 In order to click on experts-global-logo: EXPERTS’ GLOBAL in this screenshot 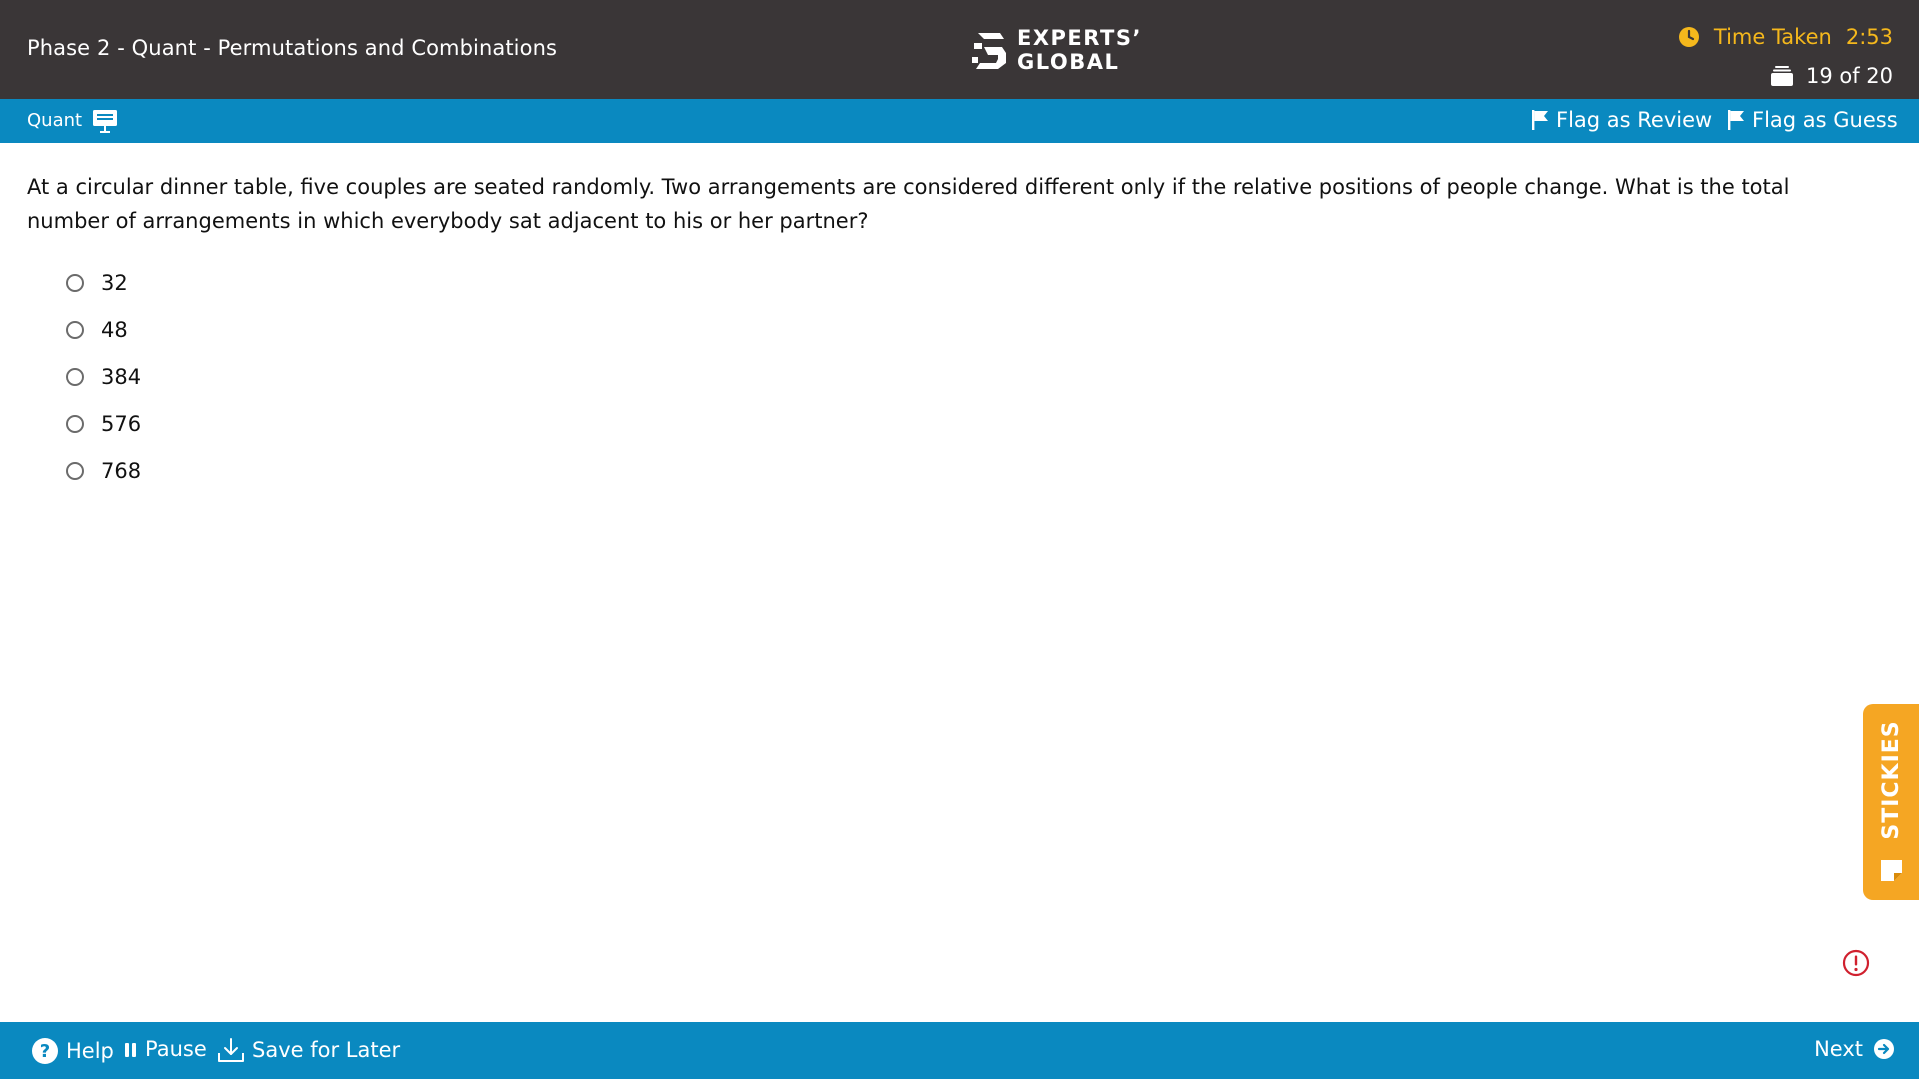, I will do `click(1055, 51)`.